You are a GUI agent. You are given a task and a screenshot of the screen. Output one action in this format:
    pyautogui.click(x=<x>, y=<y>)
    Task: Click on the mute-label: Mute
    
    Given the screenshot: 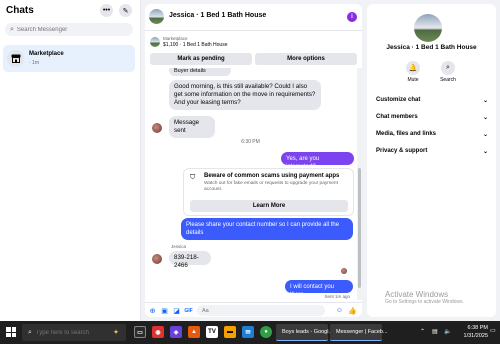 What is the action you would take?
    pyautogui.click(x=413, y=80)
    